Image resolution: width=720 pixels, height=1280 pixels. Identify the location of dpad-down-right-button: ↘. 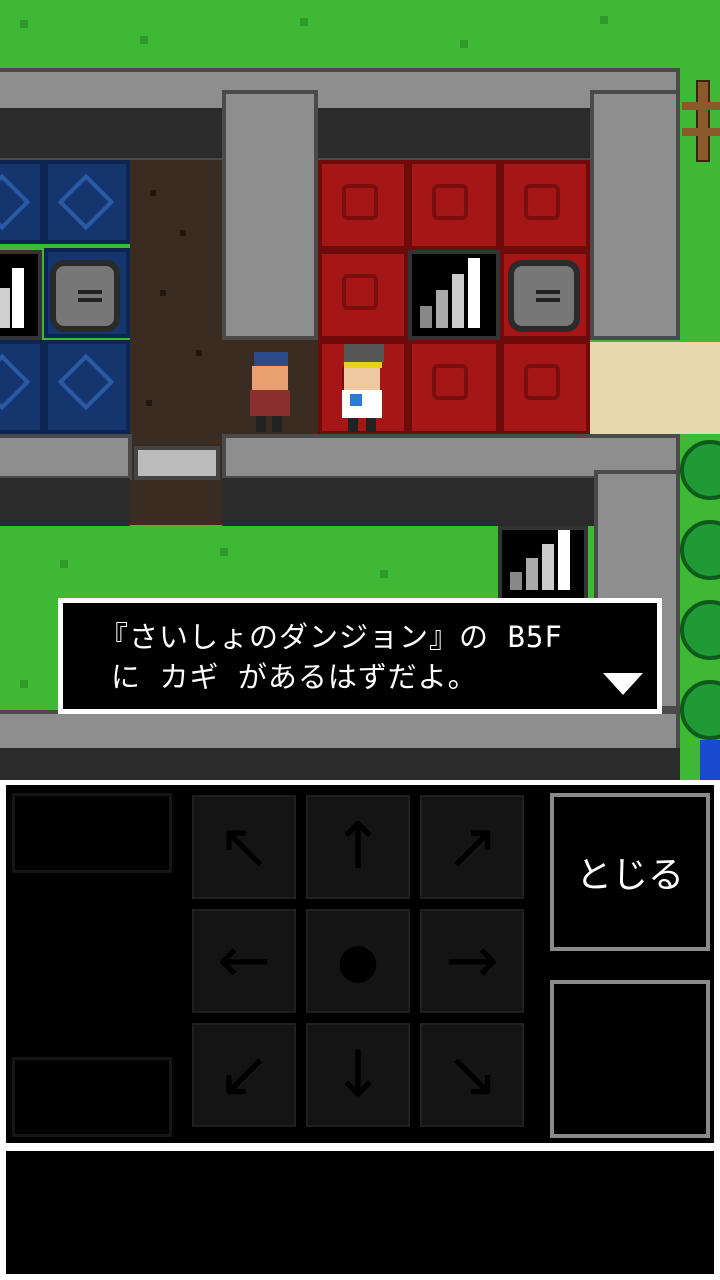
(472, 1075).